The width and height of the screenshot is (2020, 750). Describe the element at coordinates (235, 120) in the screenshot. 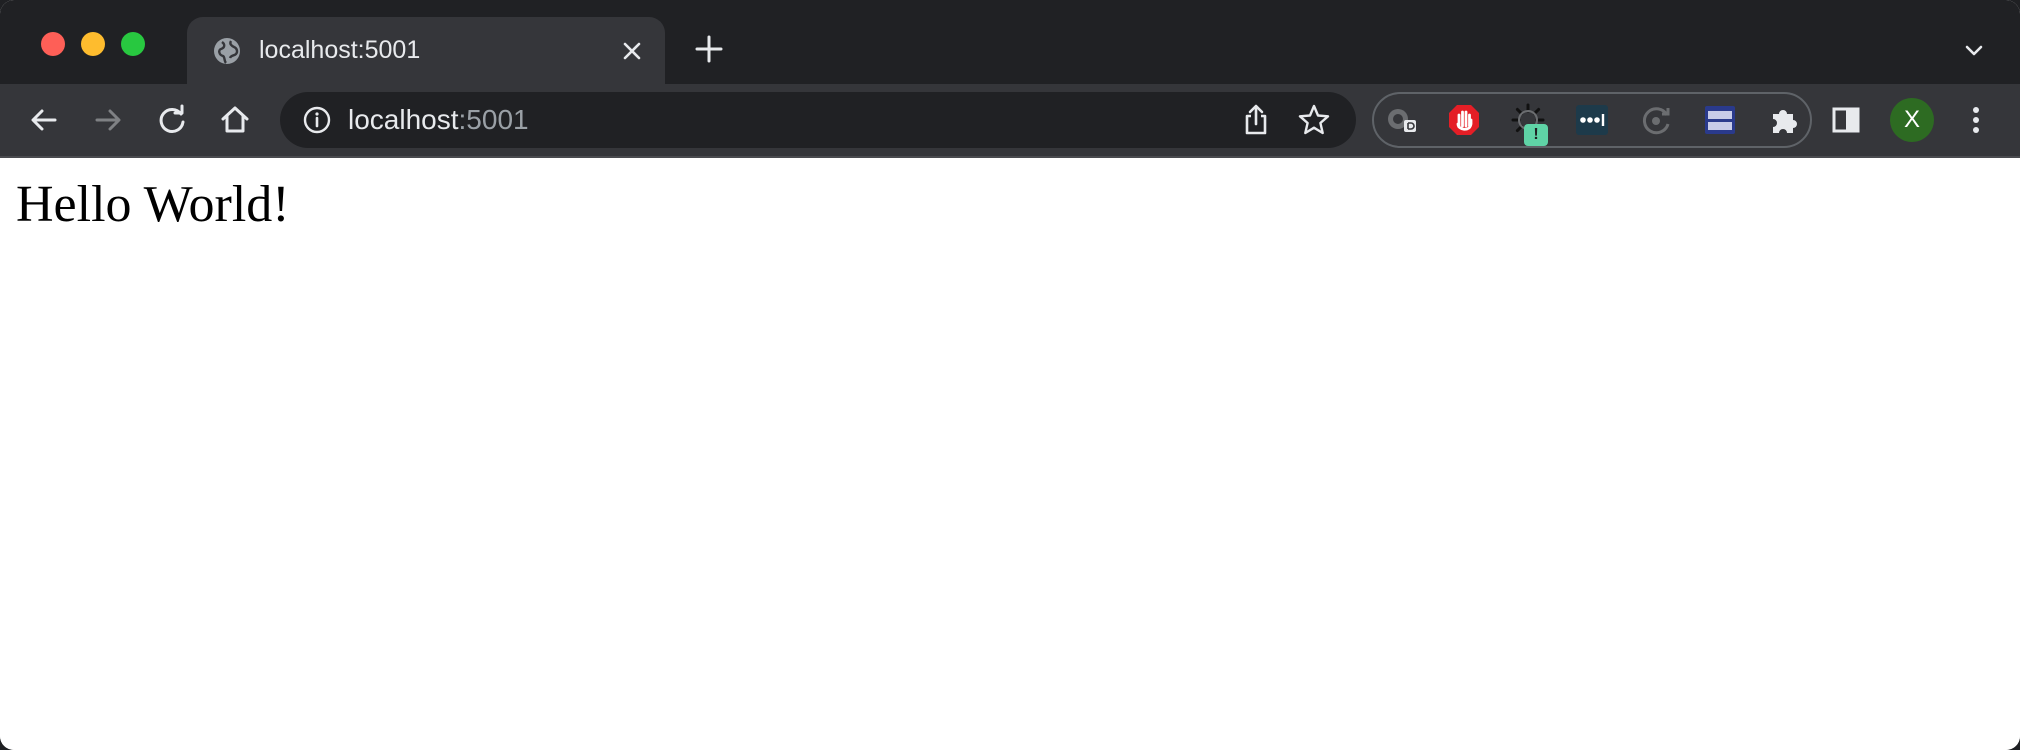

I see `home-icon` at that location.